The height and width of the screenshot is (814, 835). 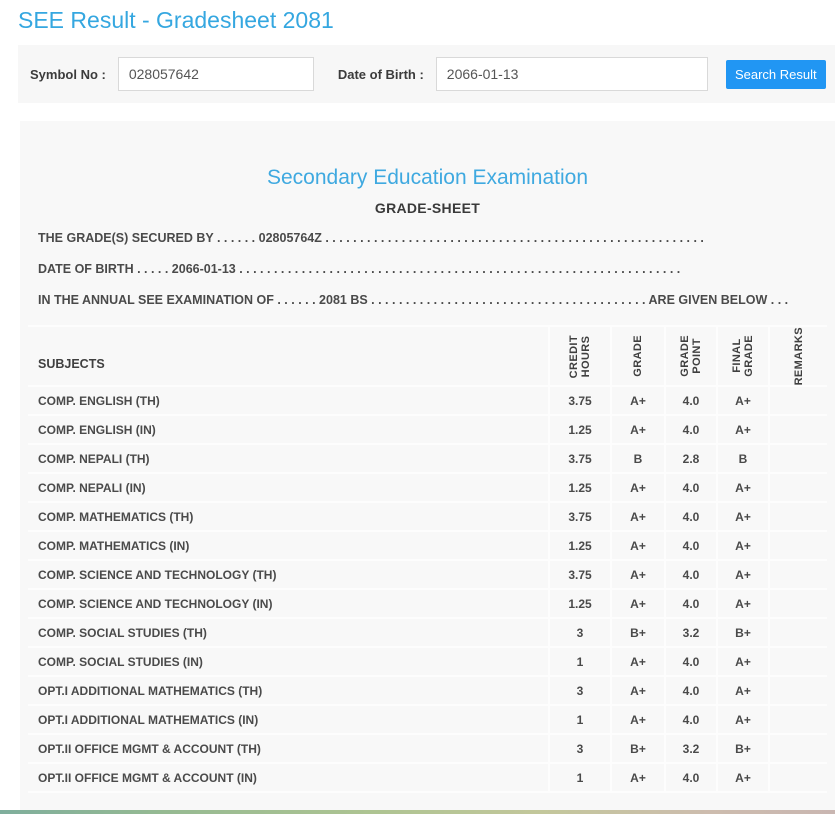 I want to click on remarks-header: REMARKS, so click(x=797, y=356).